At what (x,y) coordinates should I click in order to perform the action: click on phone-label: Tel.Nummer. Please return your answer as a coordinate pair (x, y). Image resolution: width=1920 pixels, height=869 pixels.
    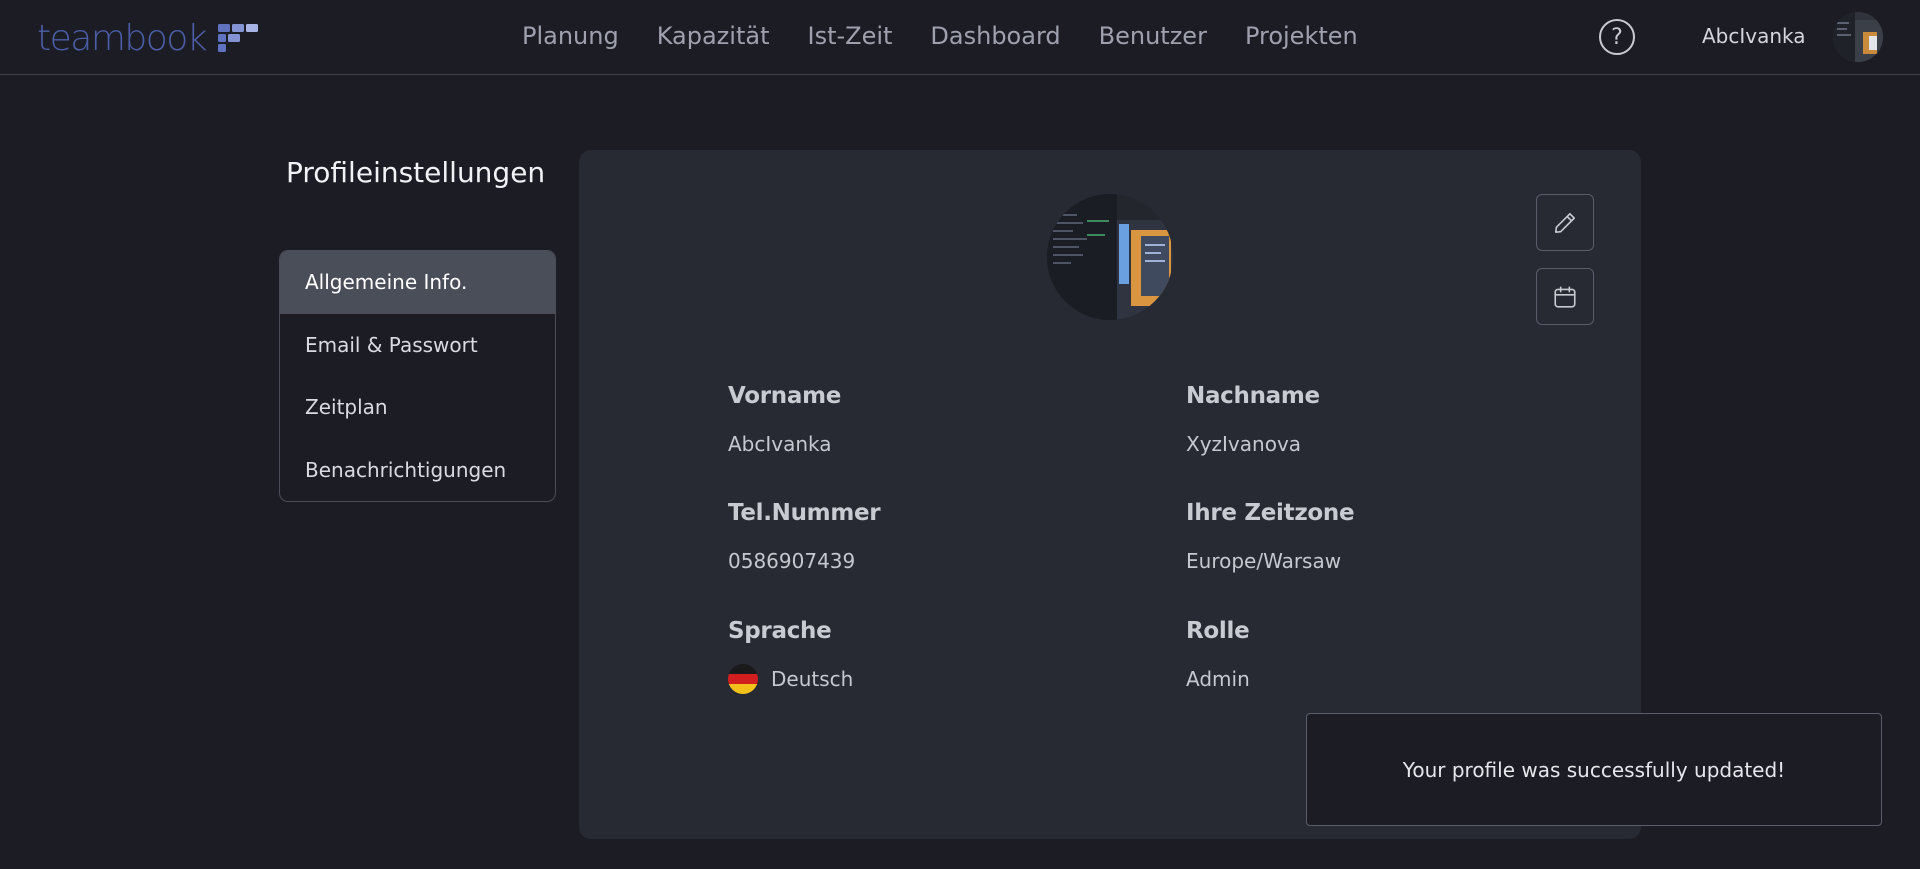
    Looking at the image, I should click on (804, 513).